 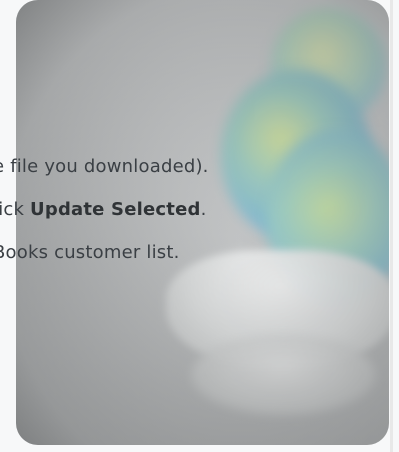 I want to click on right-edge-divider, so click(x=391, y=226).